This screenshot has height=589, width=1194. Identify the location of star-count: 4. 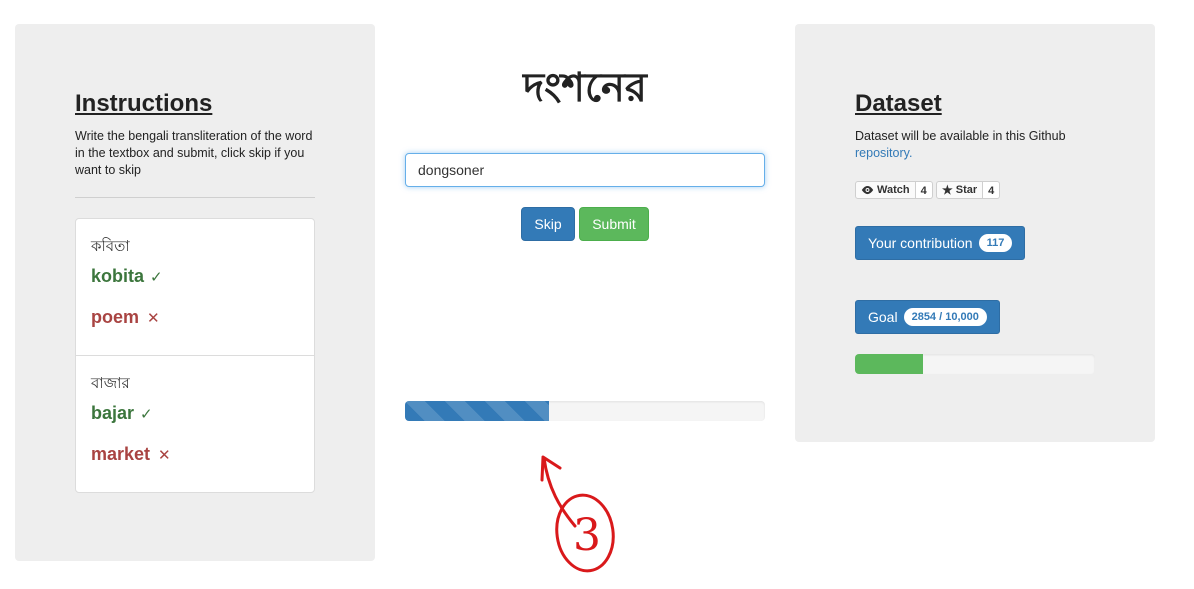
(992, 190).